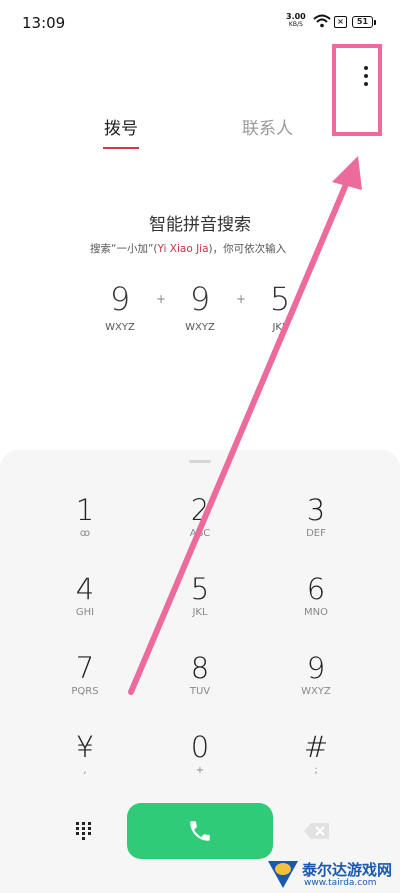 The height and width of the screenshot is (893, 400). Describe the element at coordinates (183, 249) in the screenshot. I see `desc-pinyin: Yi Xiao Jia` at that location.